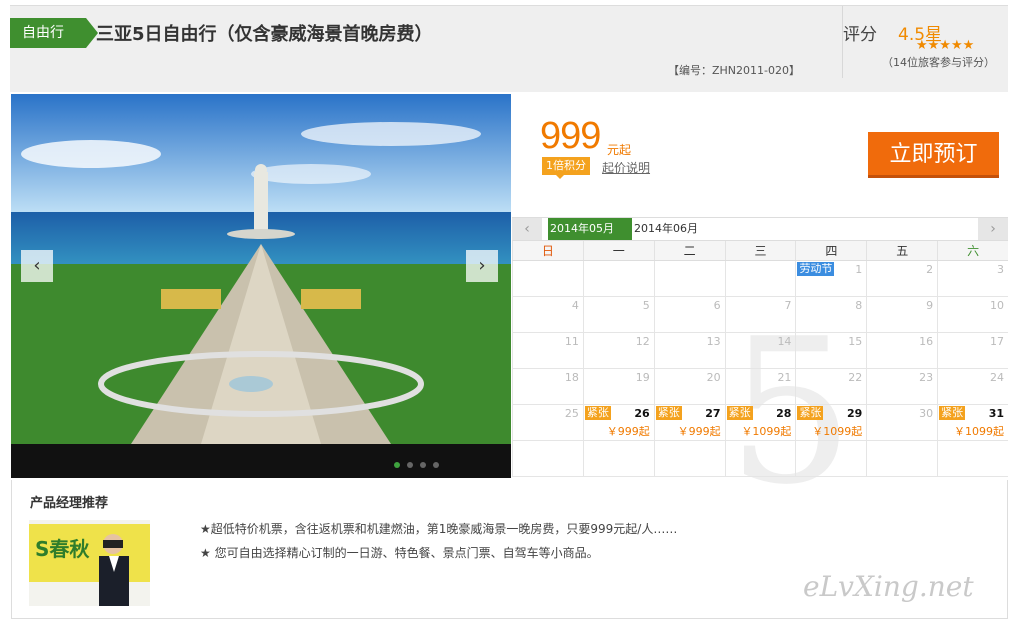  I want to click on price-block: 999 元起, so click(585, 136).